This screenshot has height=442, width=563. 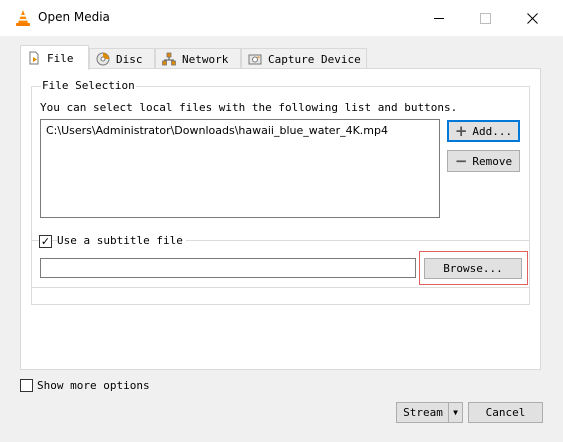 I want to click on show-more-options-label: Show more options, so click(x=93, y=385).